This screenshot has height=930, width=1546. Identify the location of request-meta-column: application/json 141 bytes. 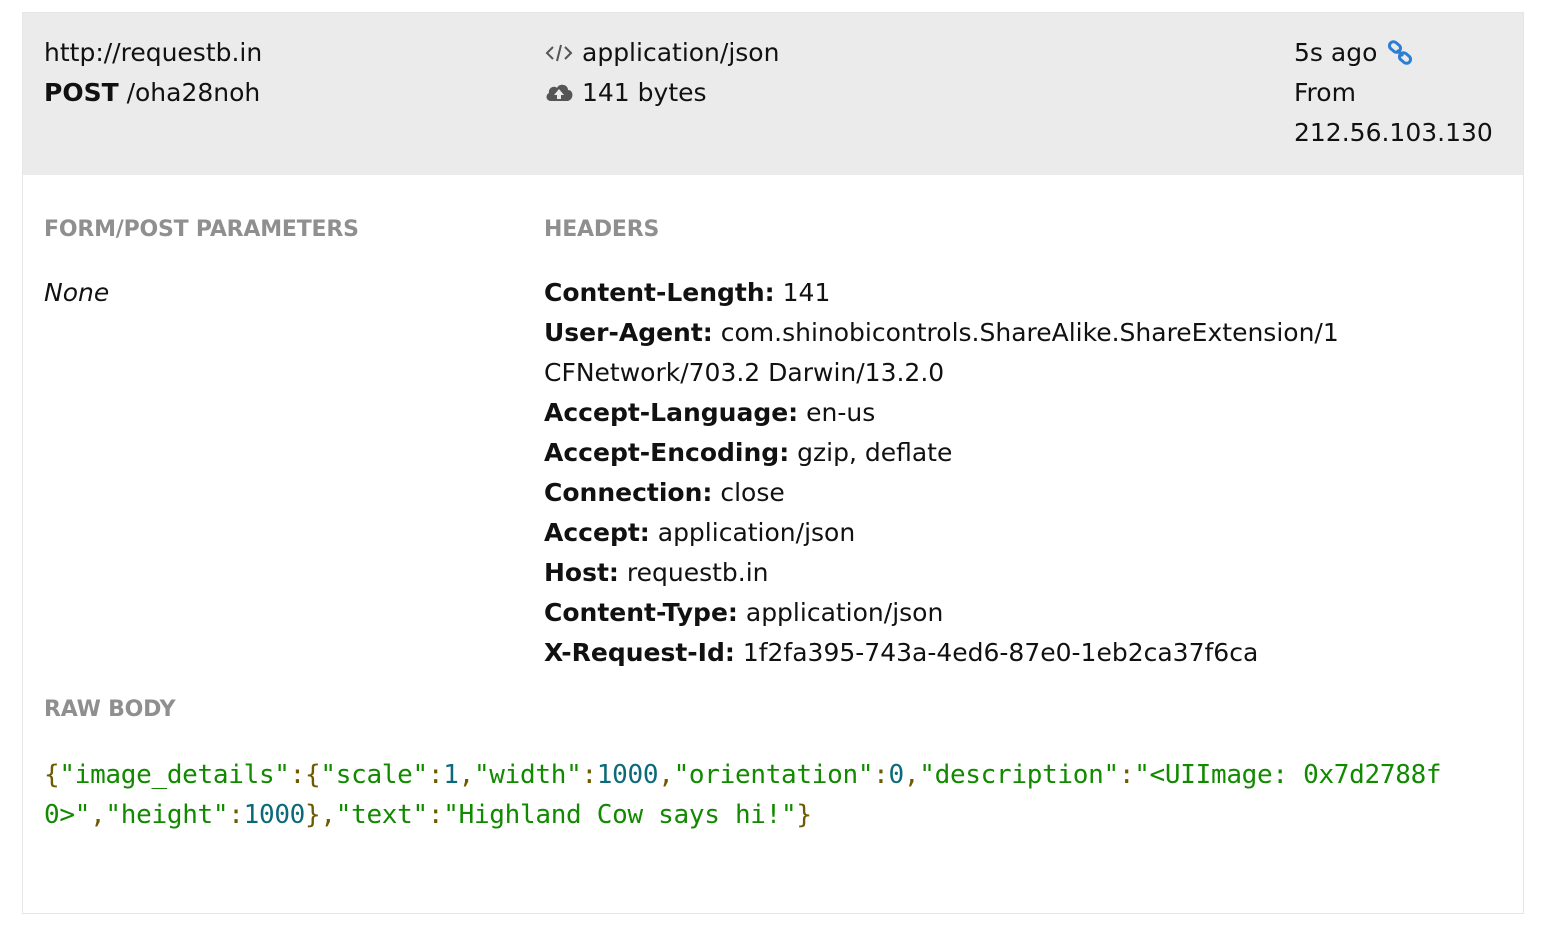
(661, 73).